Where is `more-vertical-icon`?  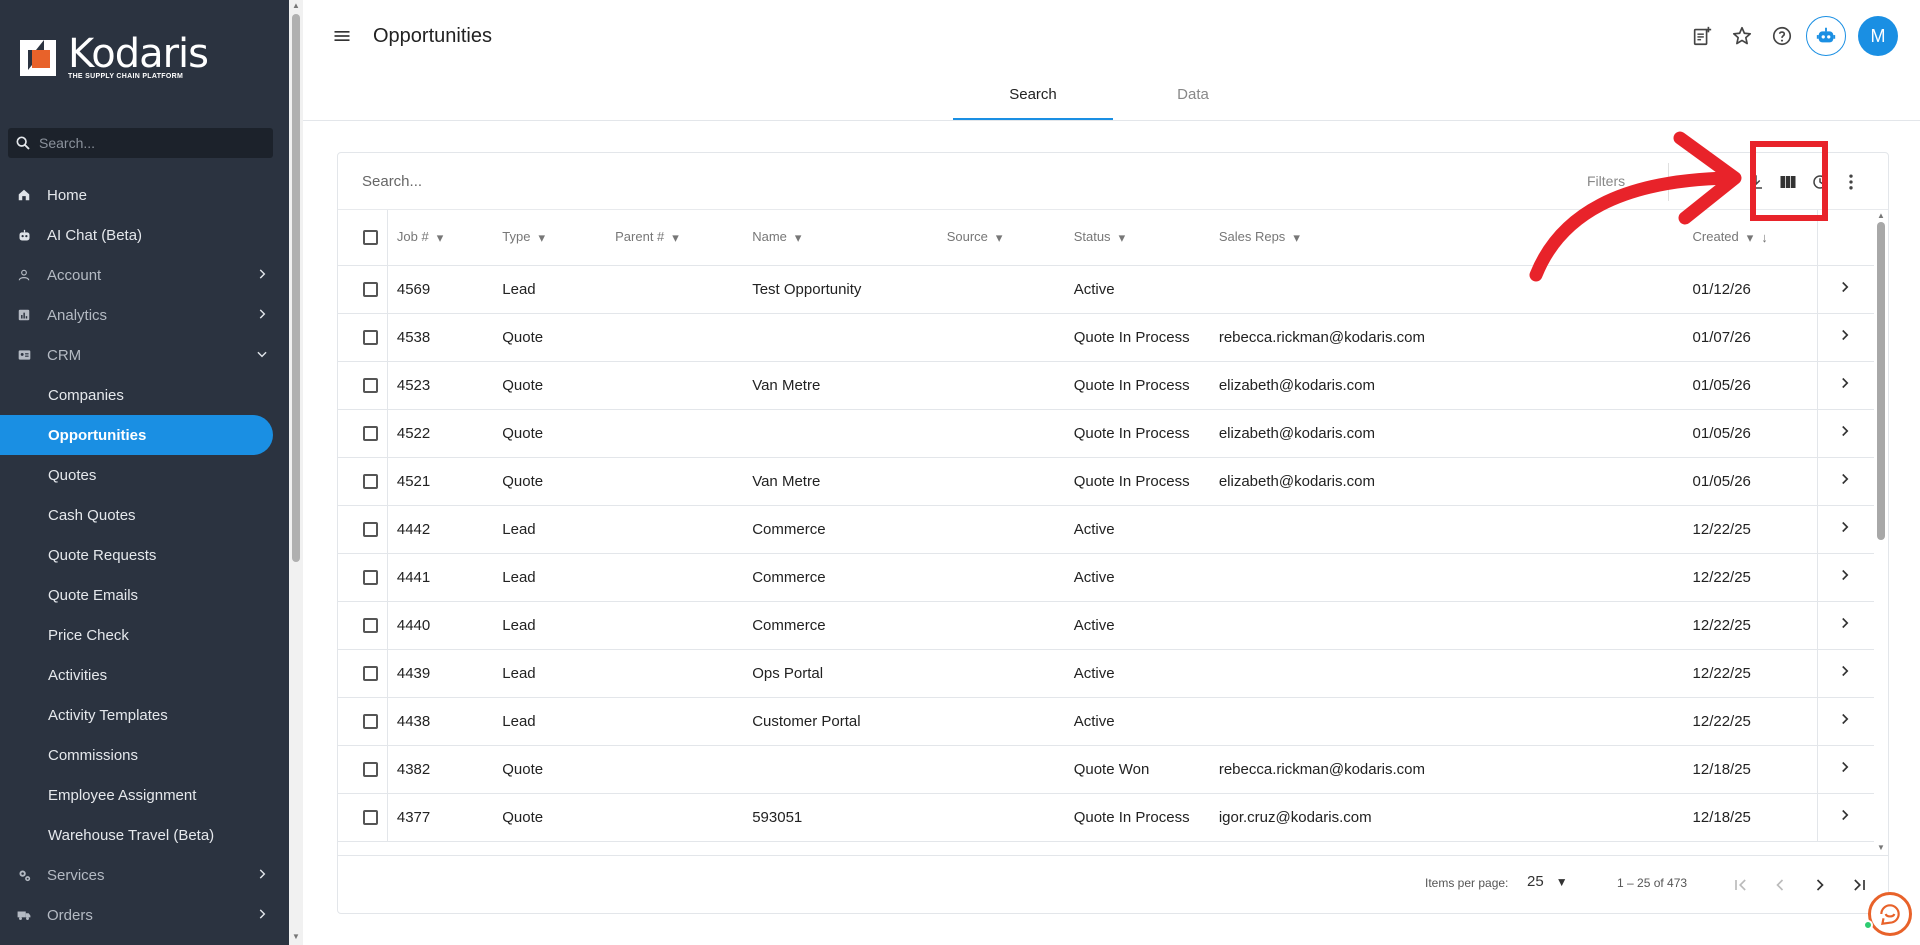 more-vertical-icon is located at coordinates (1851, 182).